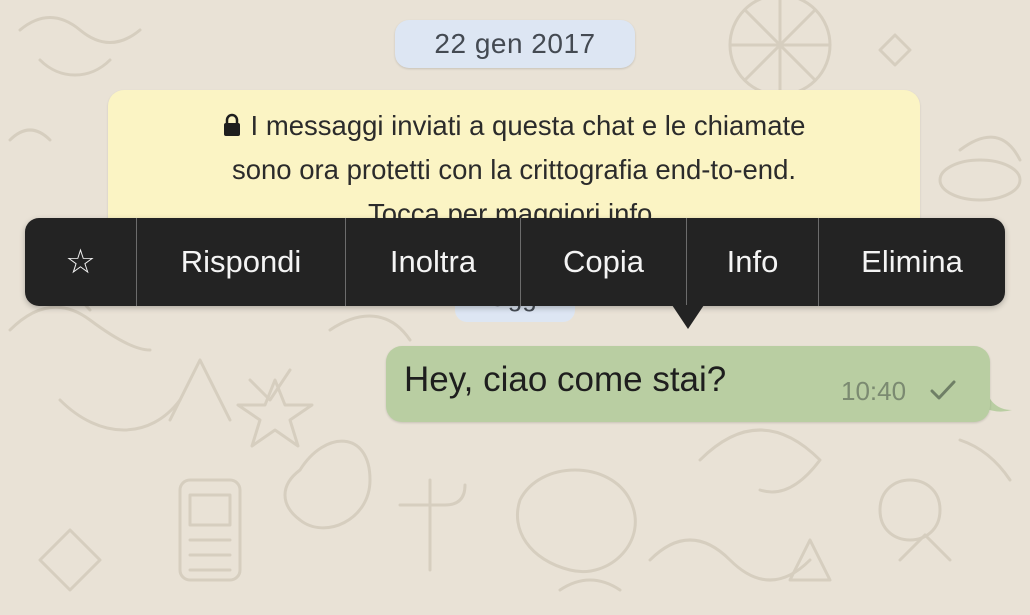 The width and height of the screenshot is (1030, 615). I want to click on single-check-icon, so click(943, 390).